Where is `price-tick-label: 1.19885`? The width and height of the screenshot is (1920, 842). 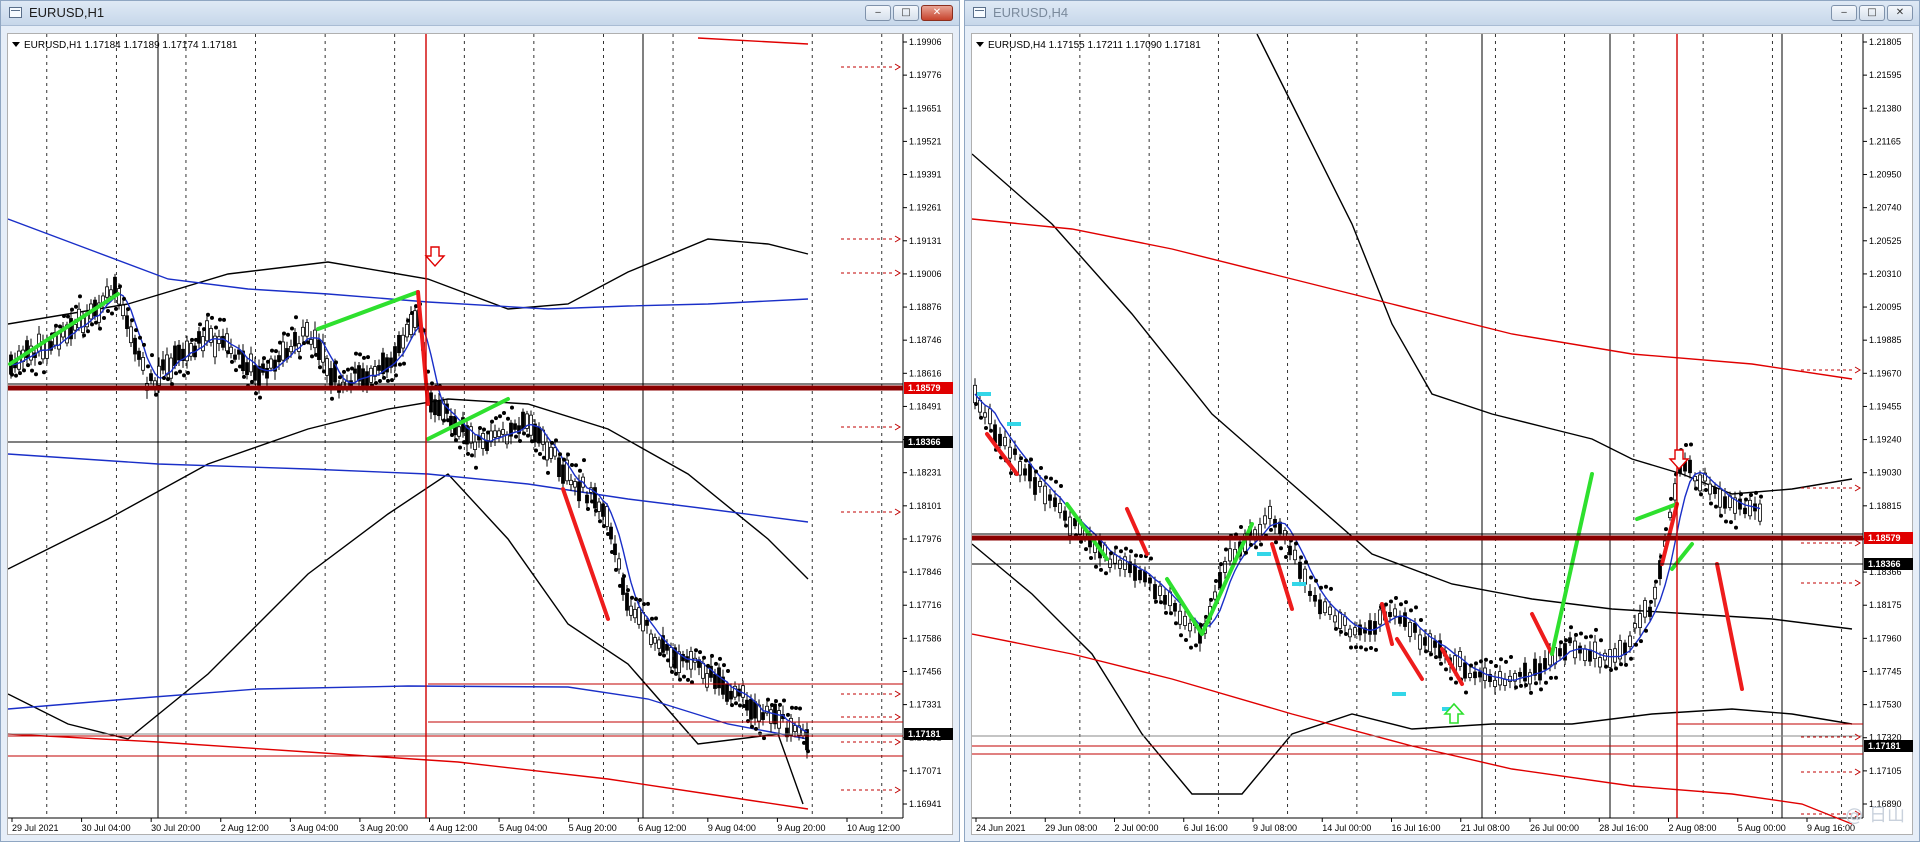 price-tick-label: 1.19885 is located at coordinates (1885, 340).